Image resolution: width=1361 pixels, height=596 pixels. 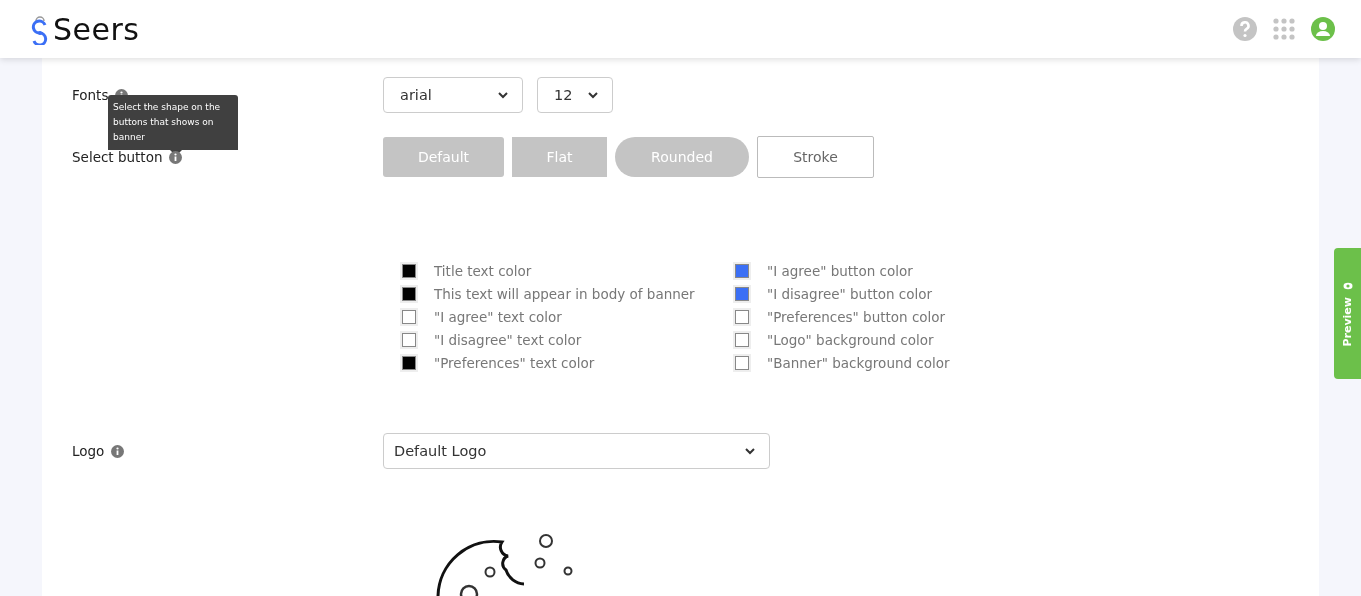 I want to click on color-label: "Preferences" button color, so click(x=856, y=316).